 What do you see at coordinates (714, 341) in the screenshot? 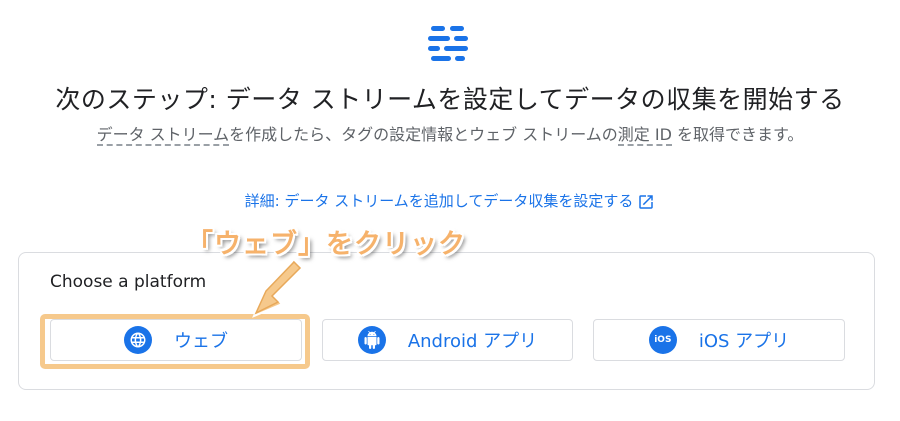
I see `ios-label-main: iOS` at bounding box center [714, 341].